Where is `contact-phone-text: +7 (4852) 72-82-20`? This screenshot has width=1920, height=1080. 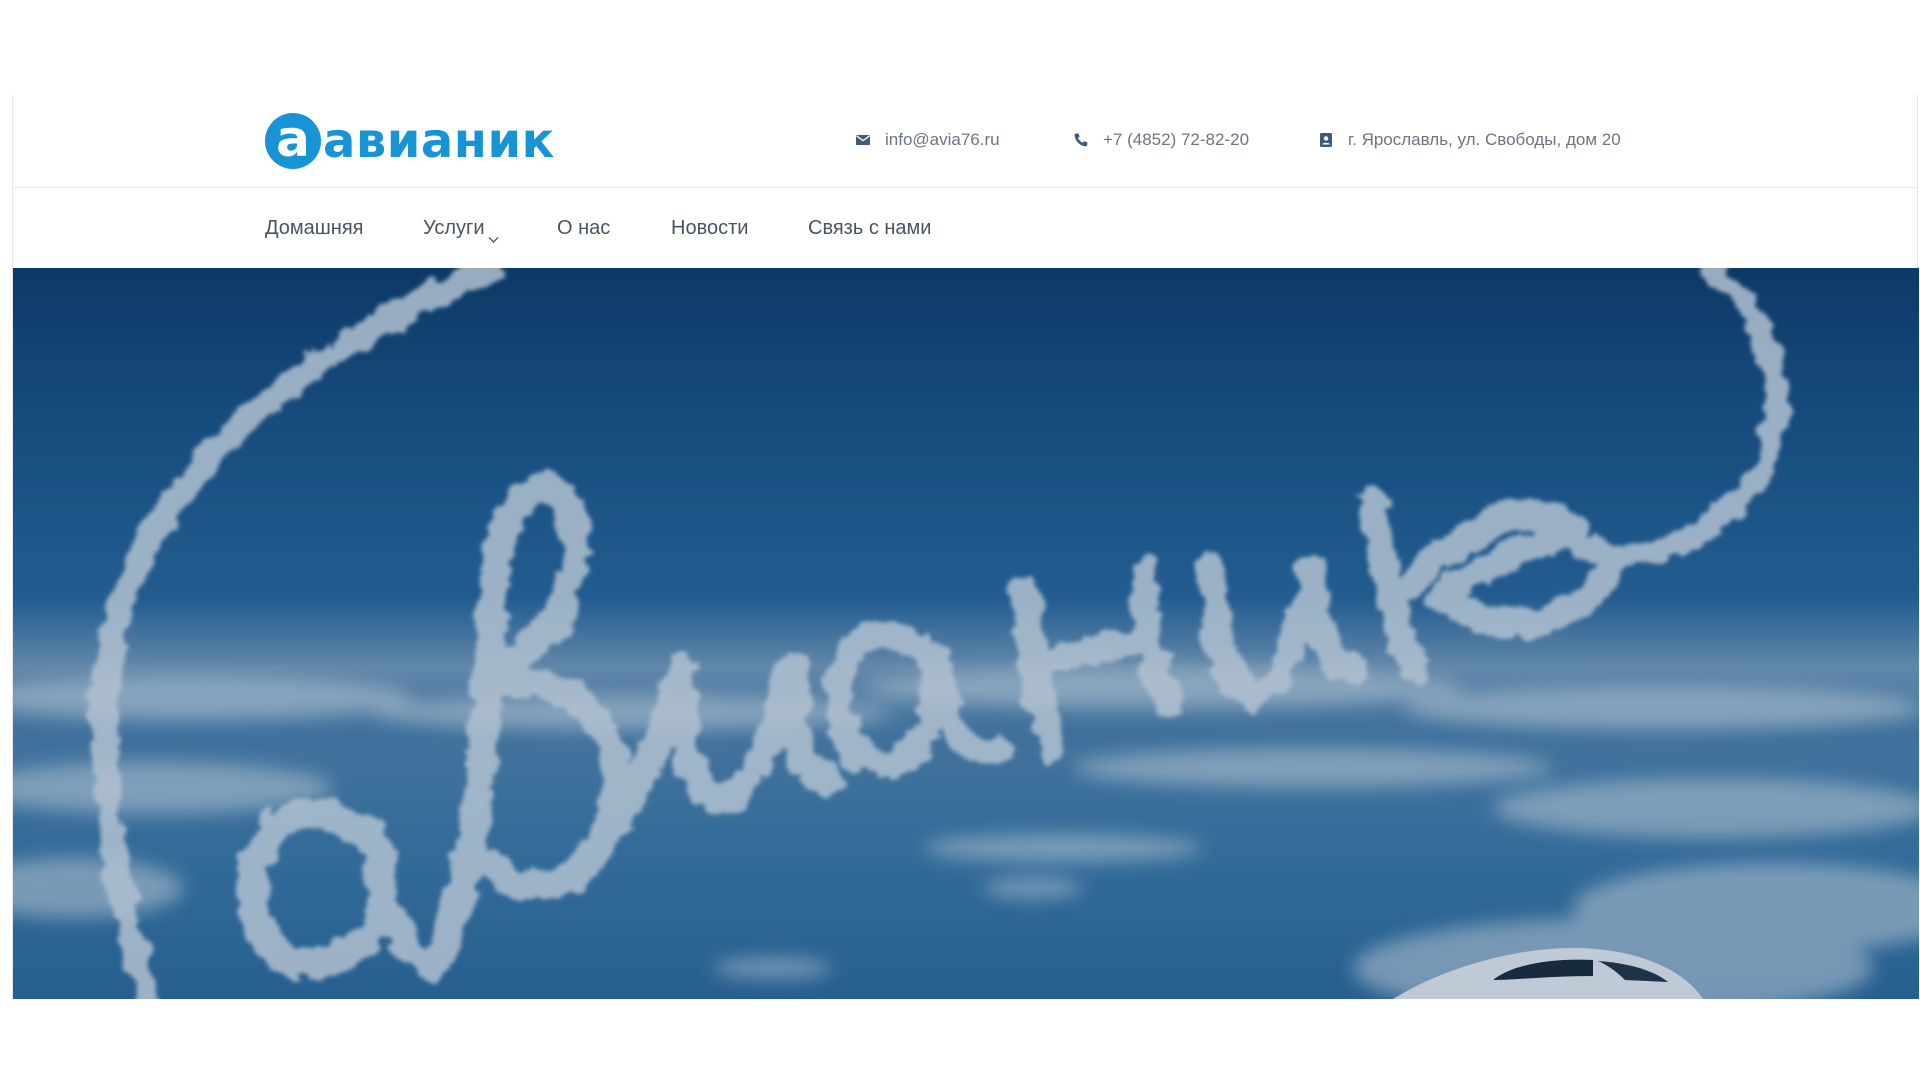 contact-phone-text: +7 (4852) 72-82-20 is located at coordinates (1176, 139).